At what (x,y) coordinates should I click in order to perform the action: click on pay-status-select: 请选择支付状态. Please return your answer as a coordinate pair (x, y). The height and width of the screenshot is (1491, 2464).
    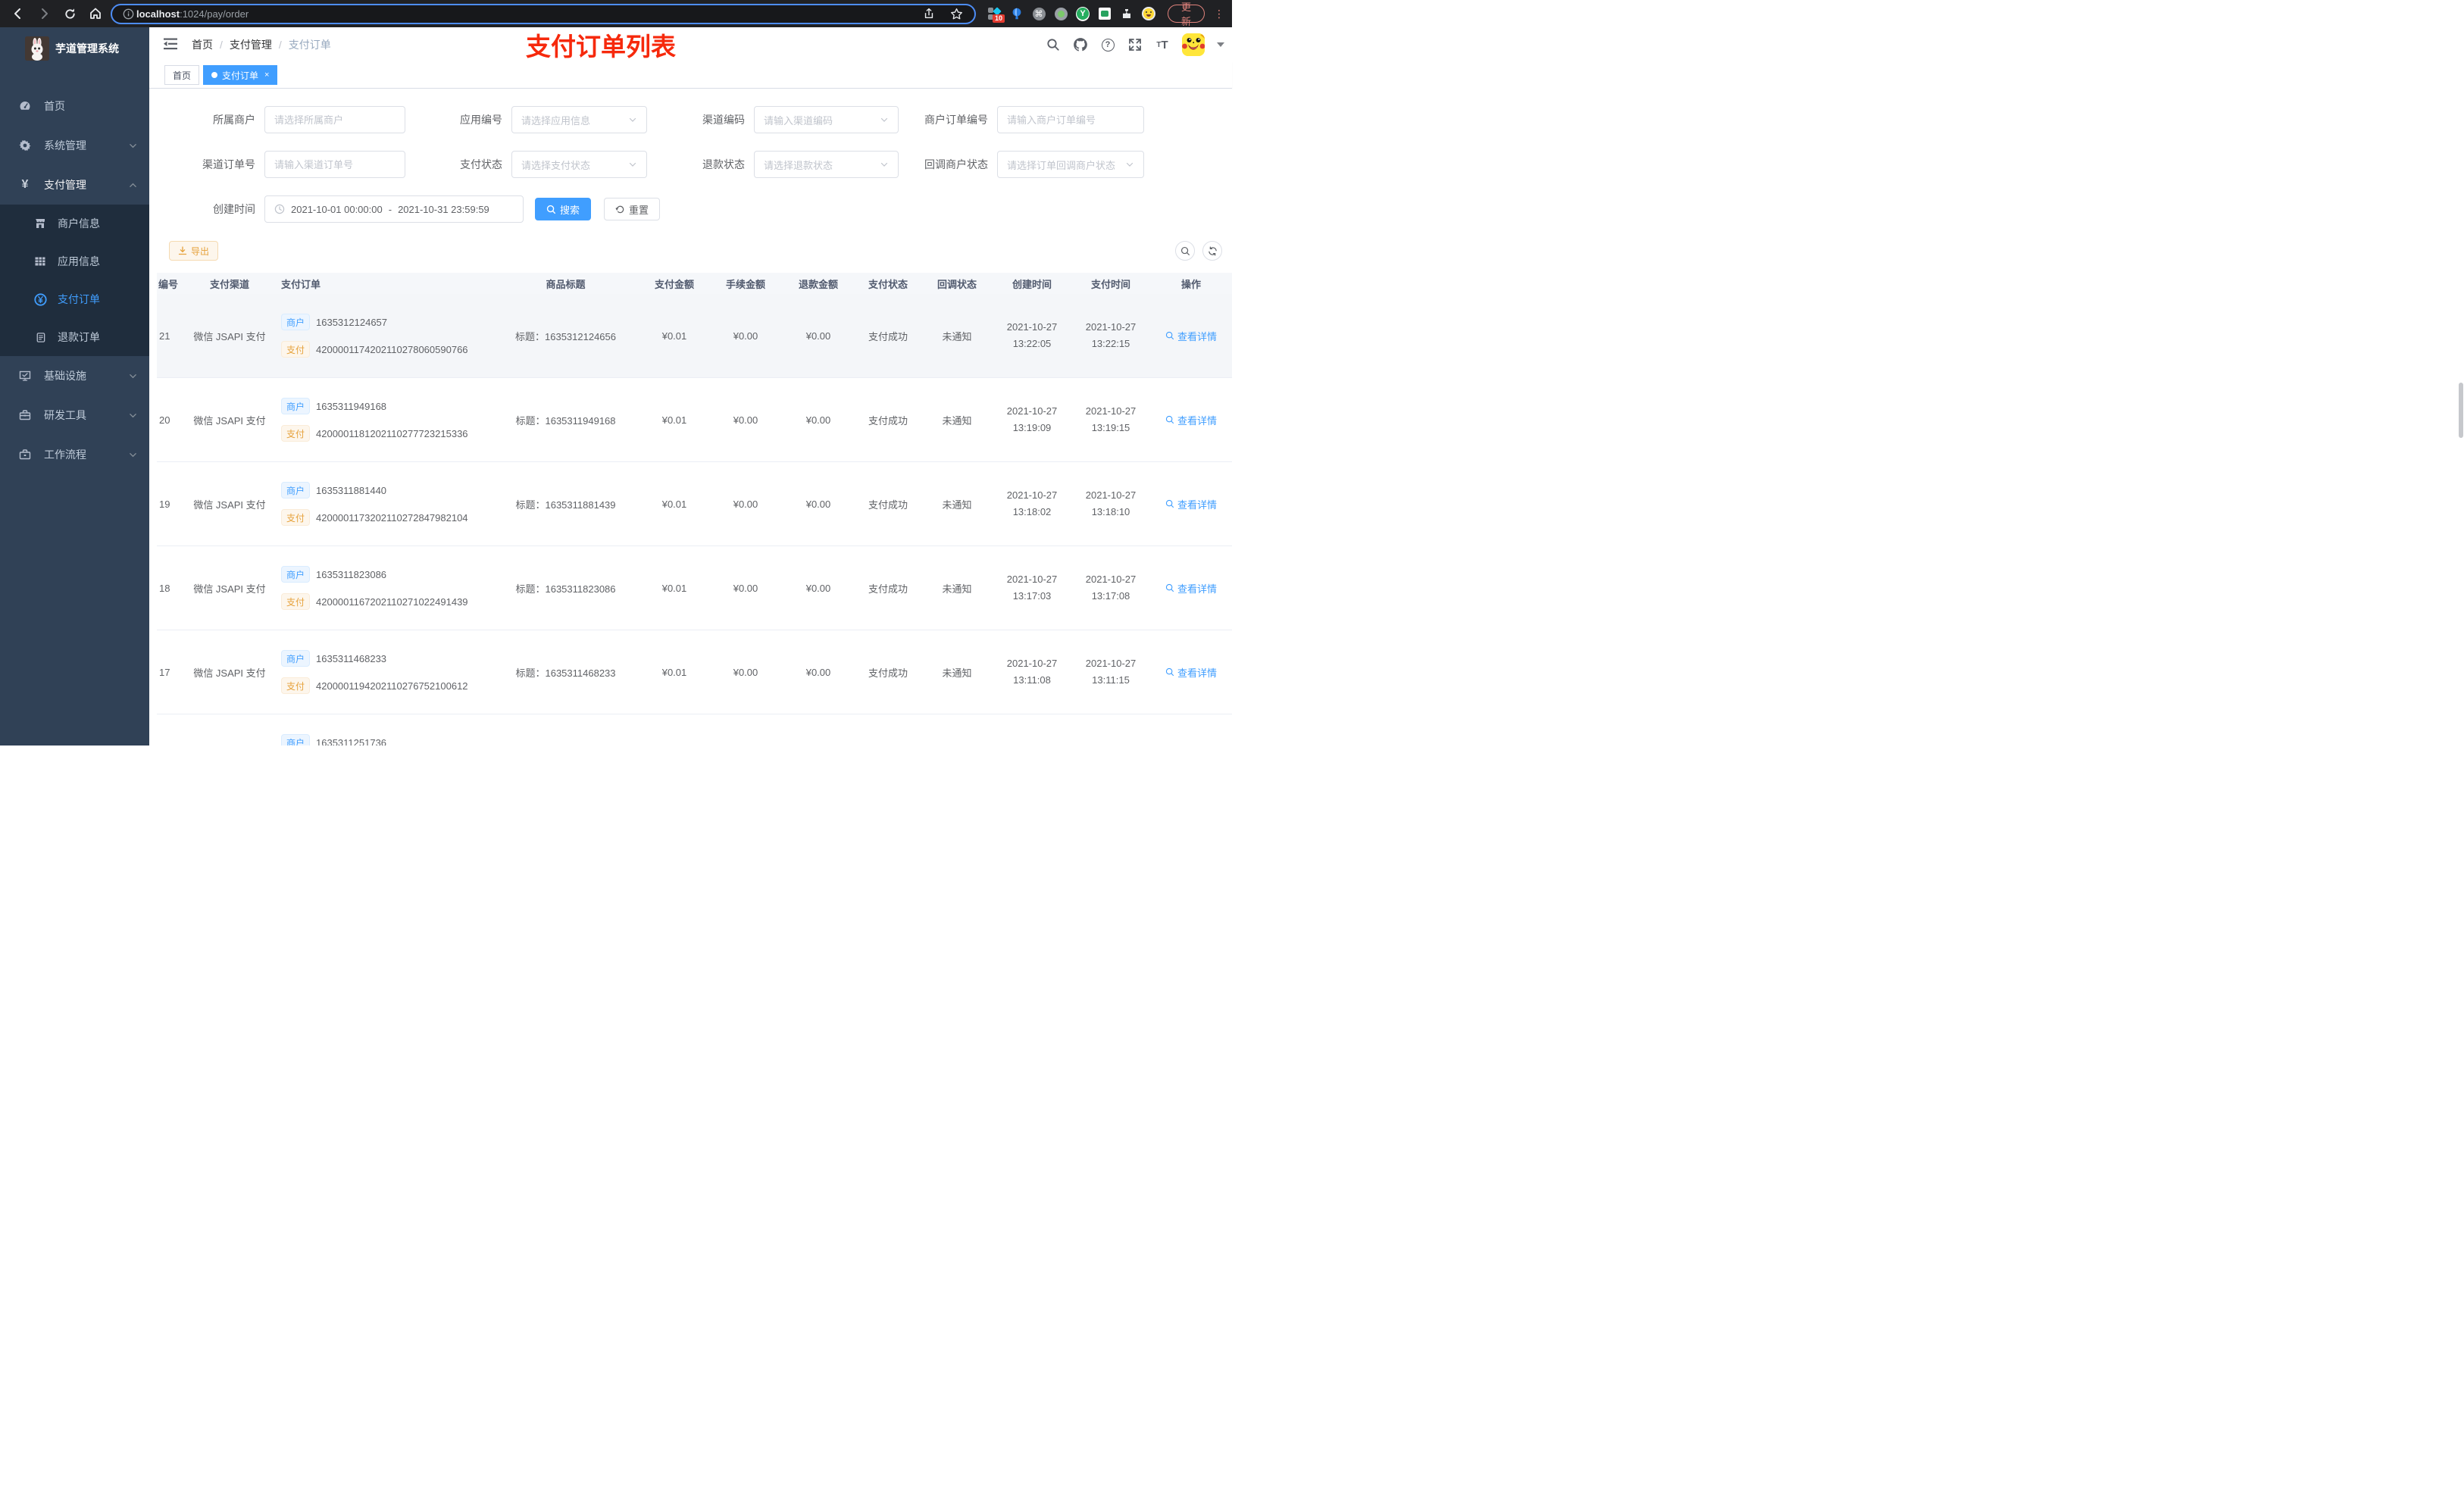
    Looking at the image, I should click on (579, 164).